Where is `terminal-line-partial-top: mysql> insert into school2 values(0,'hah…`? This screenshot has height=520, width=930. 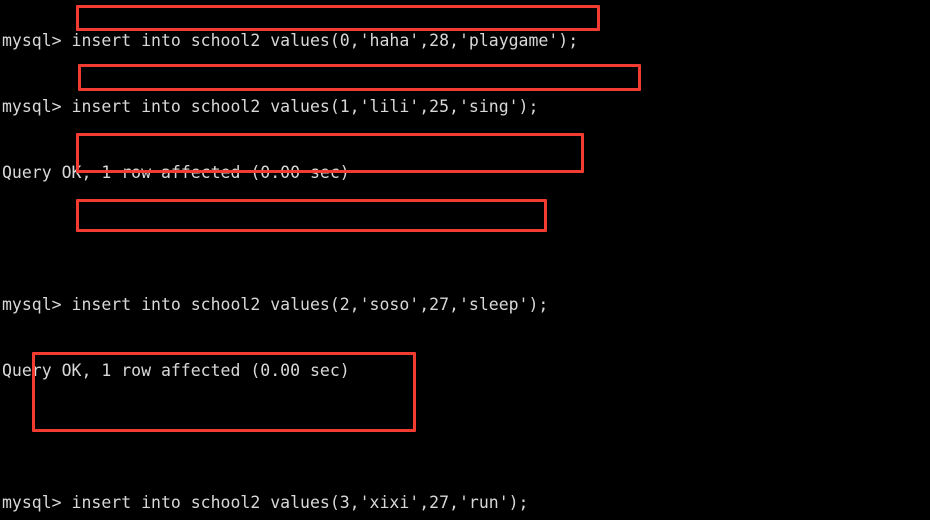 terminal-line-partial-top: mysql> insert into school2 values(0,'hah… is located at coordinates (290, 40).